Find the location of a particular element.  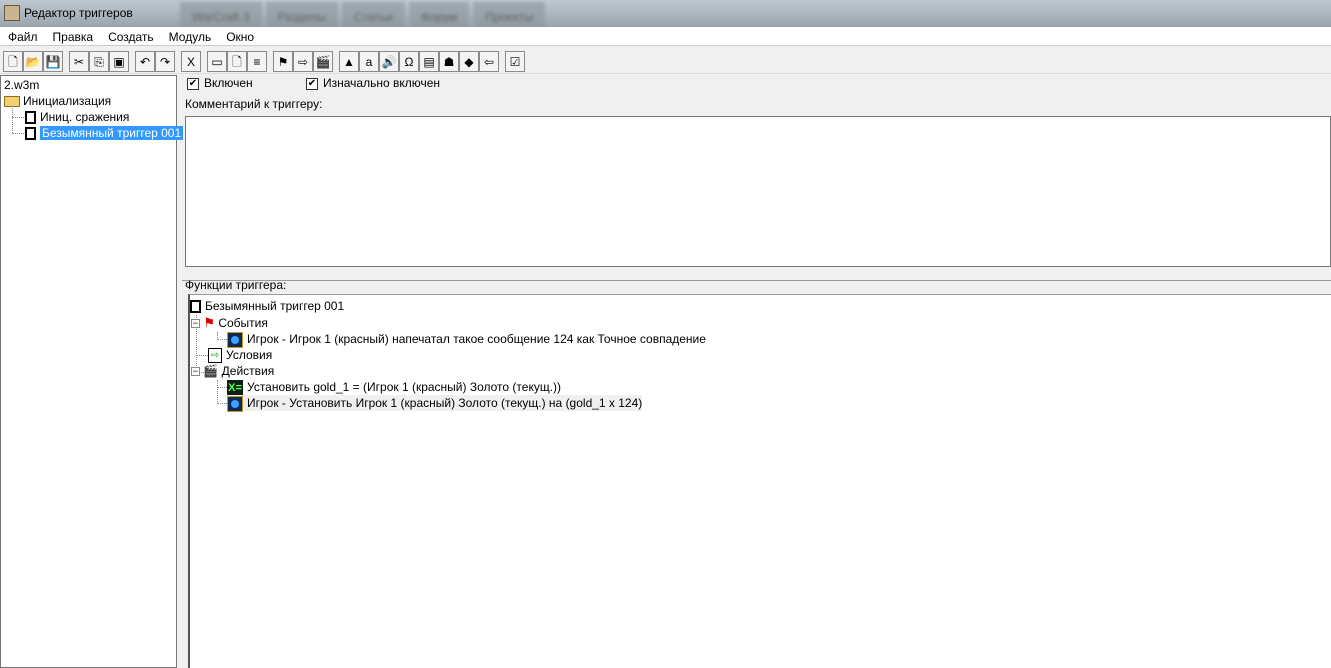

trigger-editor-button: a is located at coordinates (369, 61).